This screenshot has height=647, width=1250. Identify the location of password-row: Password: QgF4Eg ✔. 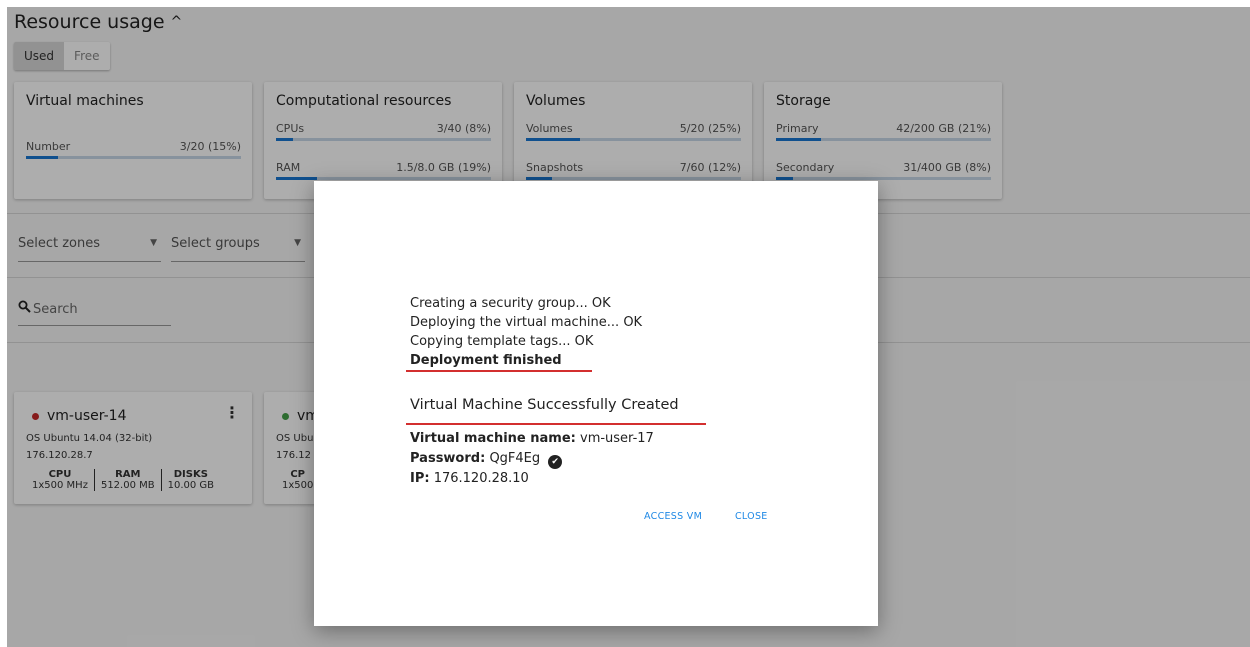
(532, 459).